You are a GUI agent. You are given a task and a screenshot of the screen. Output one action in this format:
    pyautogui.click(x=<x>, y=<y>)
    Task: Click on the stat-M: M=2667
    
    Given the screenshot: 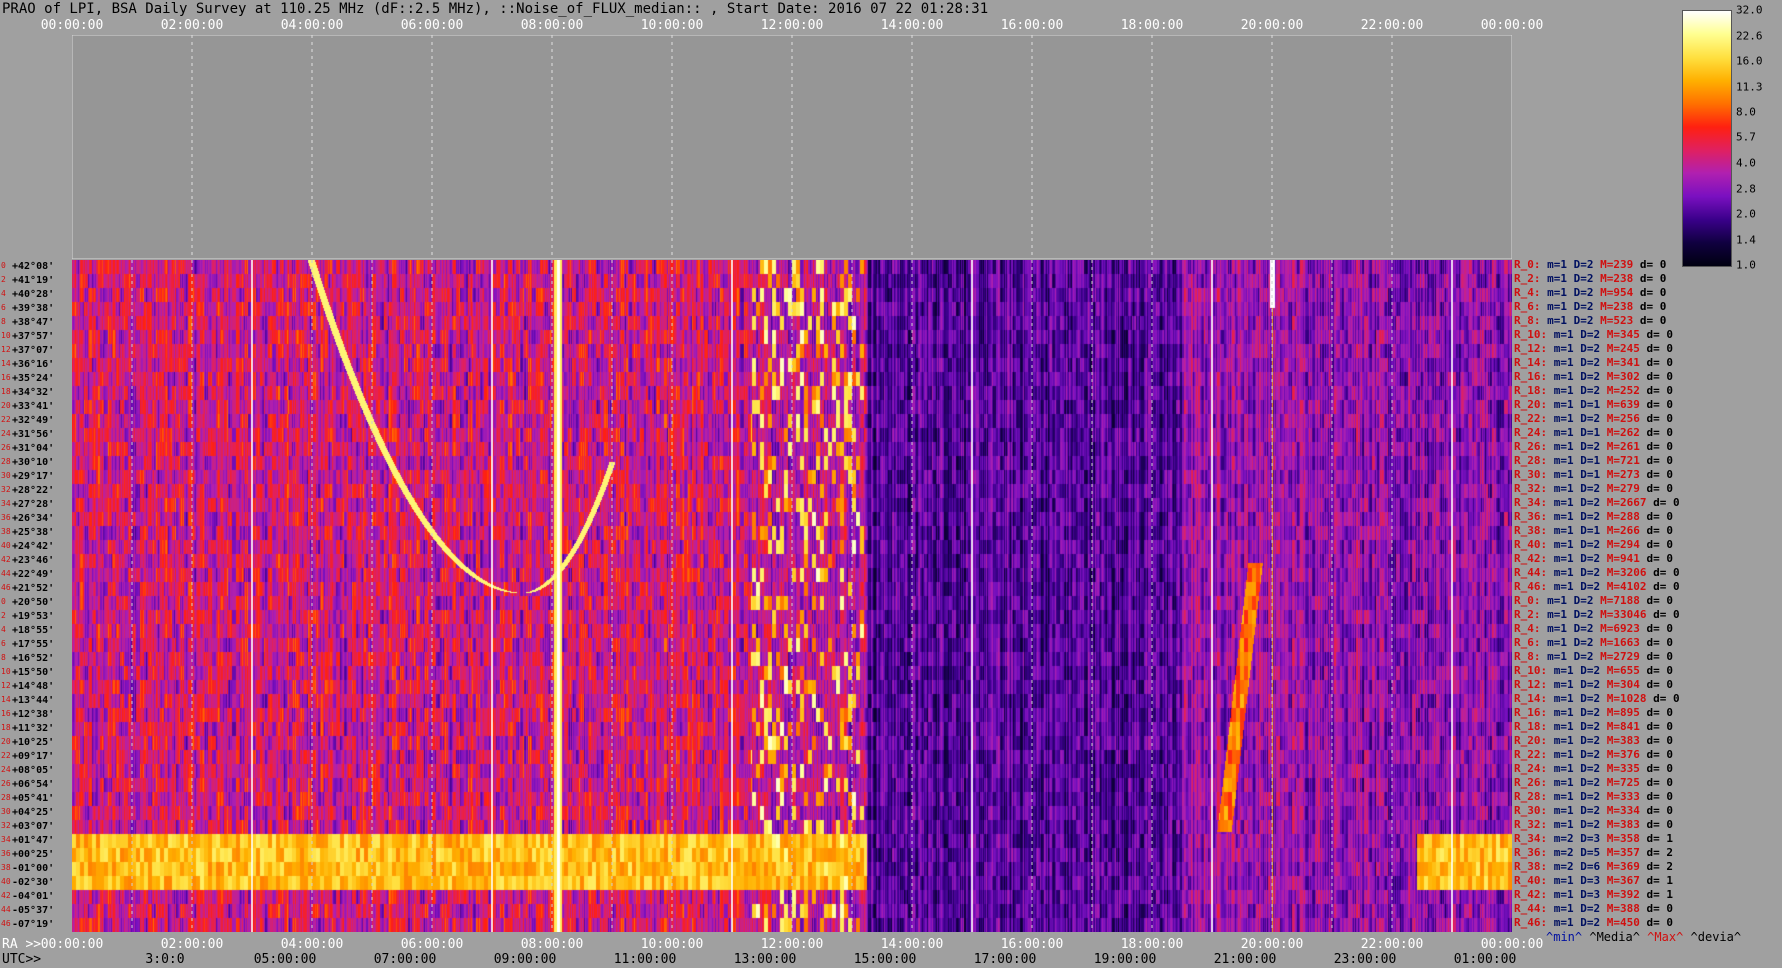 What is the action you would take?
    pyautogui.click(x=1630, y=502)
    